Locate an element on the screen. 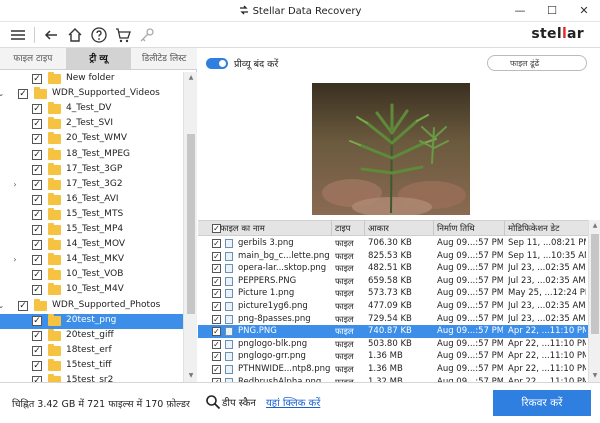 Image resolution: width=600 pixels, height=423 pixels. col-header-created: निर्माण तिथि is located at coordinates (456, 228).